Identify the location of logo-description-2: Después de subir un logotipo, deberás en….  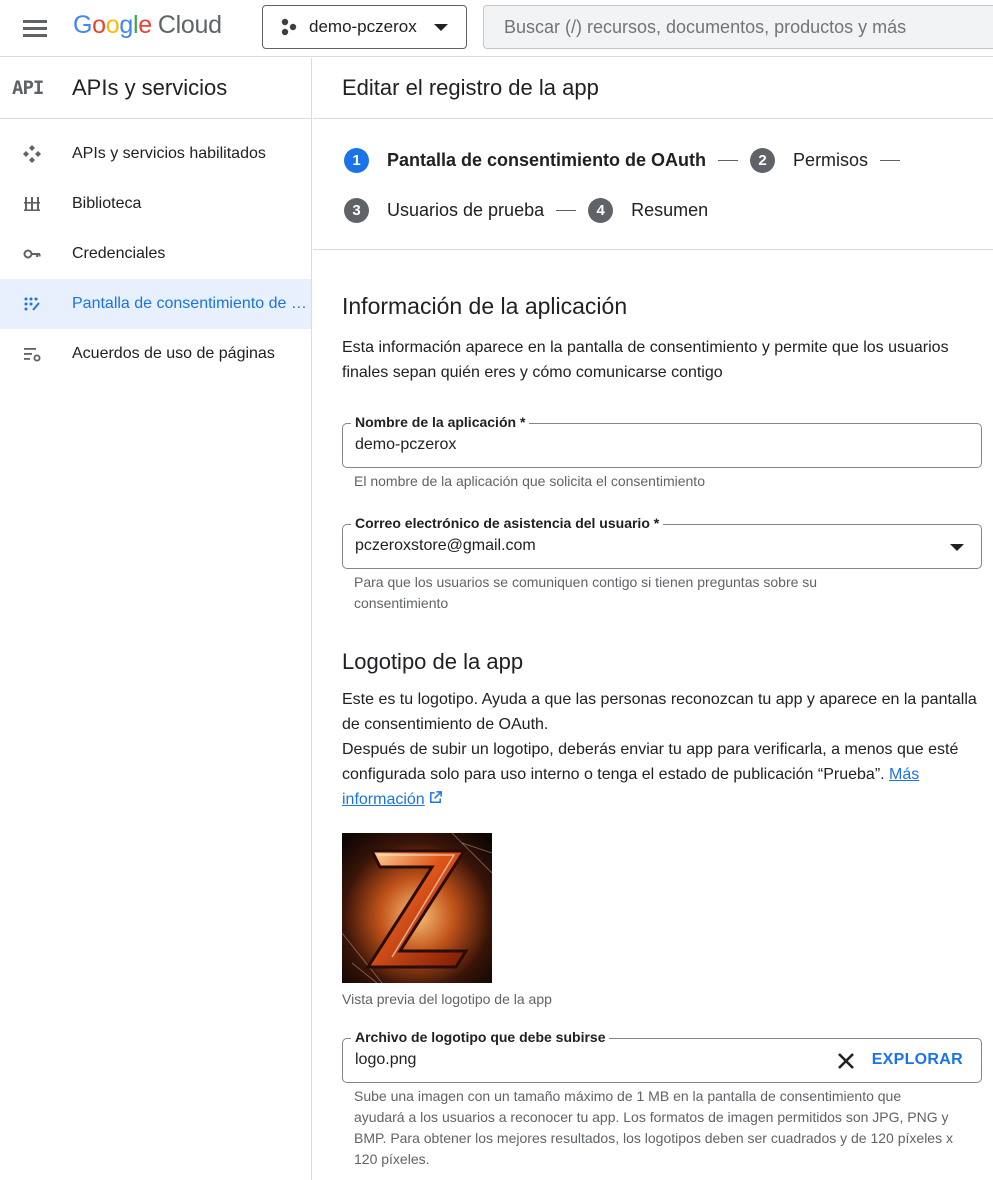
(664, 774).